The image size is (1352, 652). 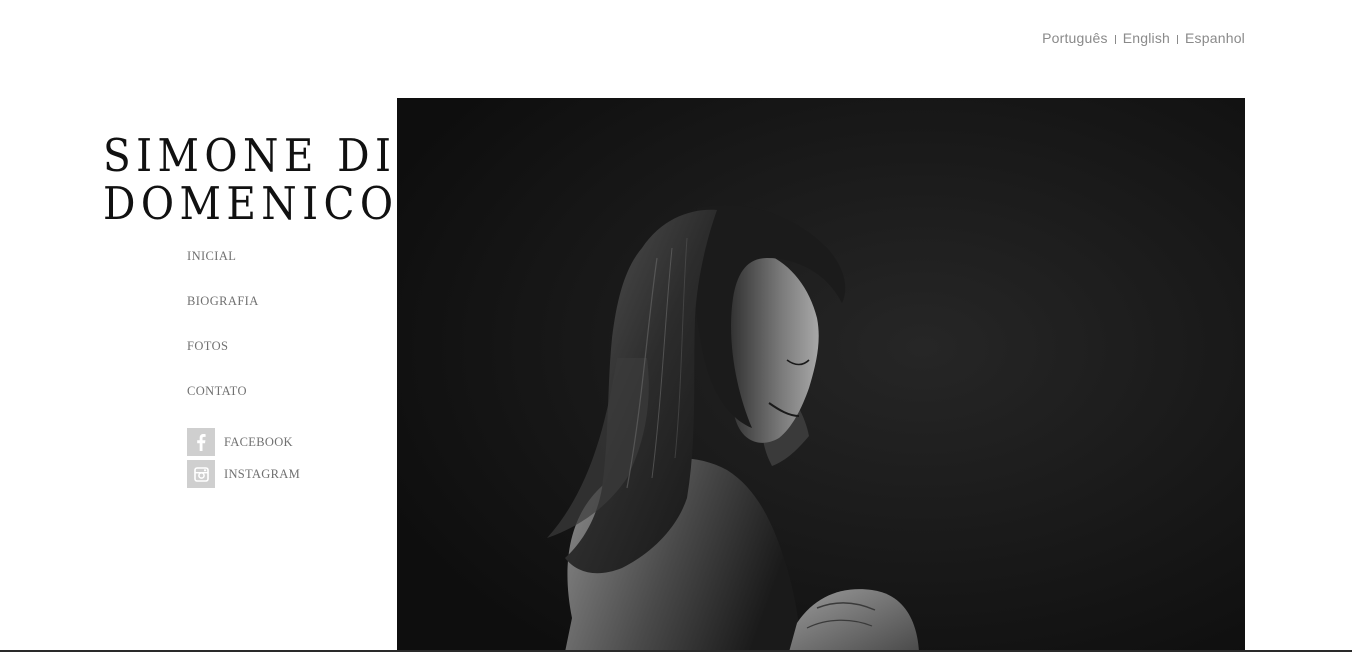 I want to click on facebook-link: FACEBOOK, so click(x=243, y=444).